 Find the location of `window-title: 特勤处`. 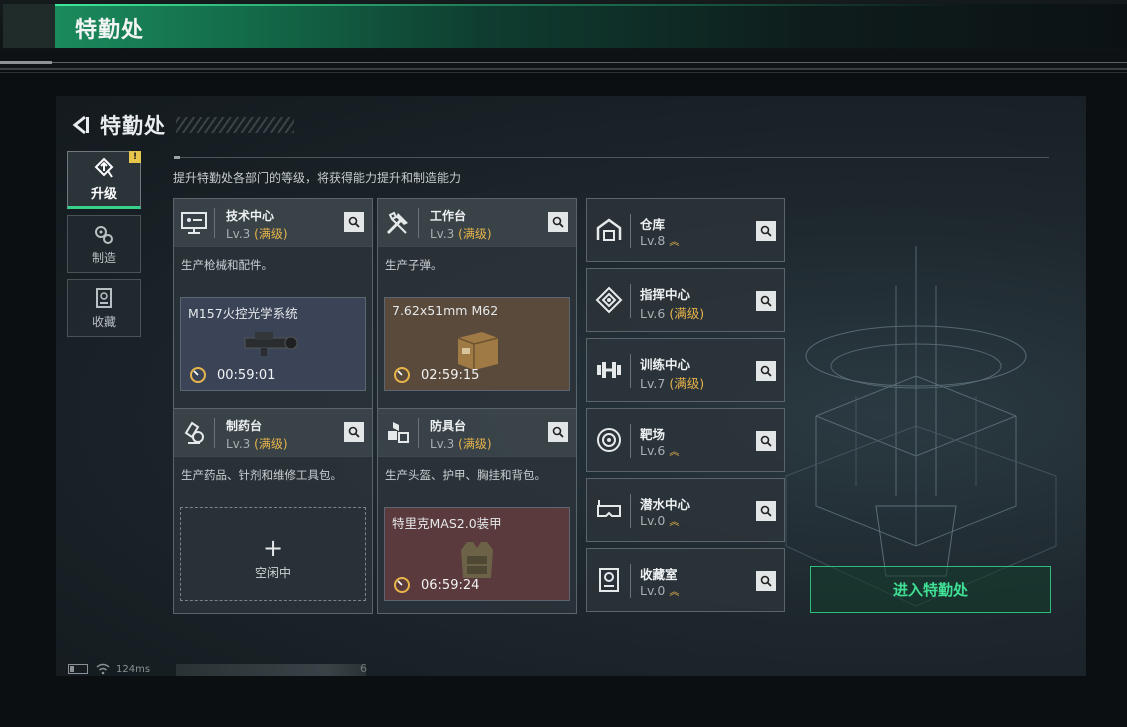

window-title: 特勤处 is located at coordinates (110, 30).